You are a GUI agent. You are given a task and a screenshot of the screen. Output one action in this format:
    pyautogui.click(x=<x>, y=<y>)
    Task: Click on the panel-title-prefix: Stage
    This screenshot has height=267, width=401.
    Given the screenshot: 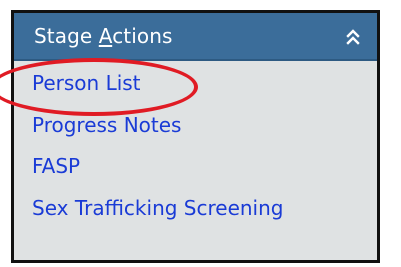 What is the action you would take?
    pyautogui.click(x=66, y=36)
    